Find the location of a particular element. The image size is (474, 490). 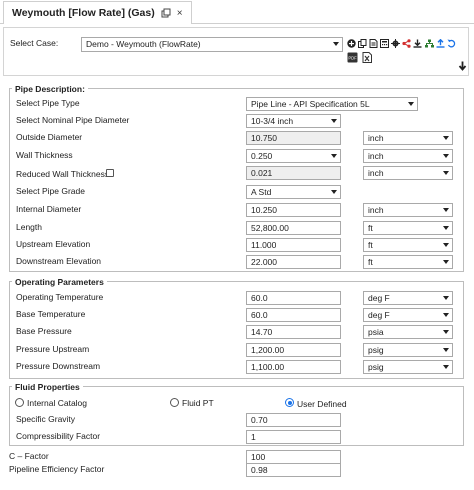

upstream-elevation-label: Upstream Elevation is located at coordinates (53, 244).